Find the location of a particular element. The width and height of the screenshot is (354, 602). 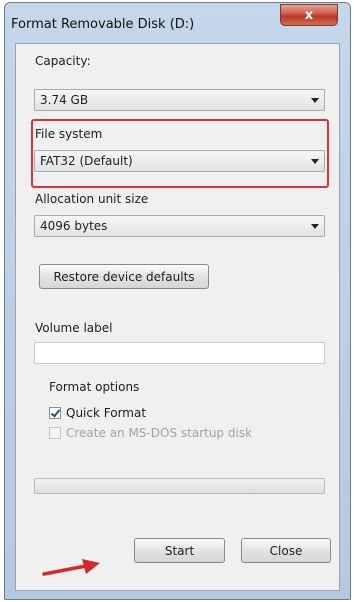

allocation-unit-label: Allocation unit size is located at coordinates (92, 199).